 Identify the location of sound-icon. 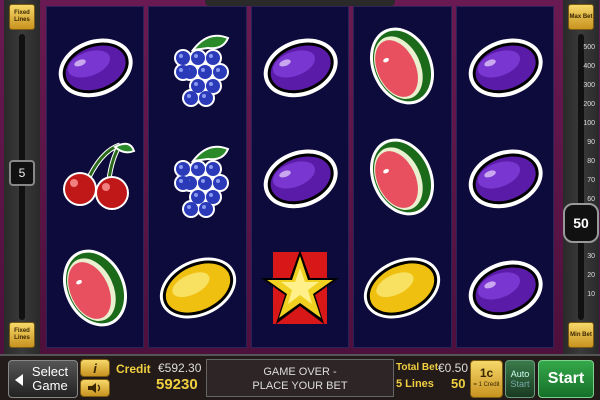
(95, 388).